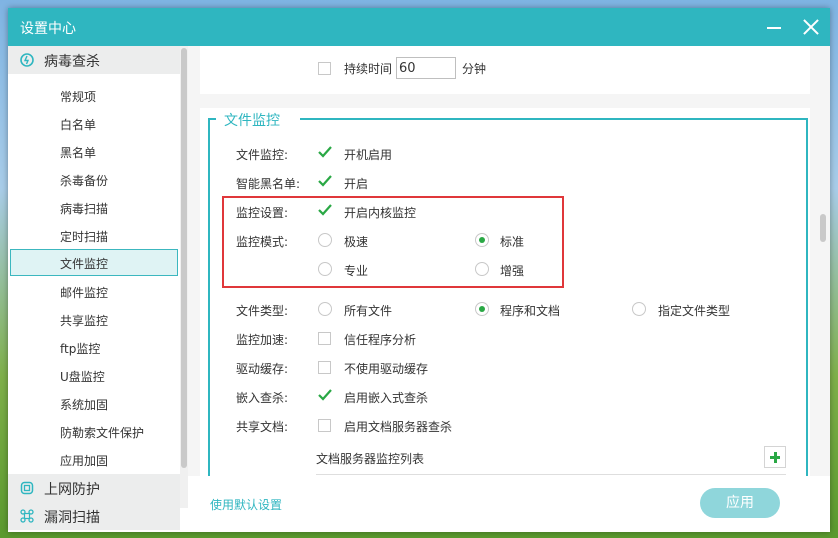 This screenshot has height=538, width=838. Describe the element at coordinates (72, 62) in the screenshot. I see `category-label: 病毒查杀` at that location.